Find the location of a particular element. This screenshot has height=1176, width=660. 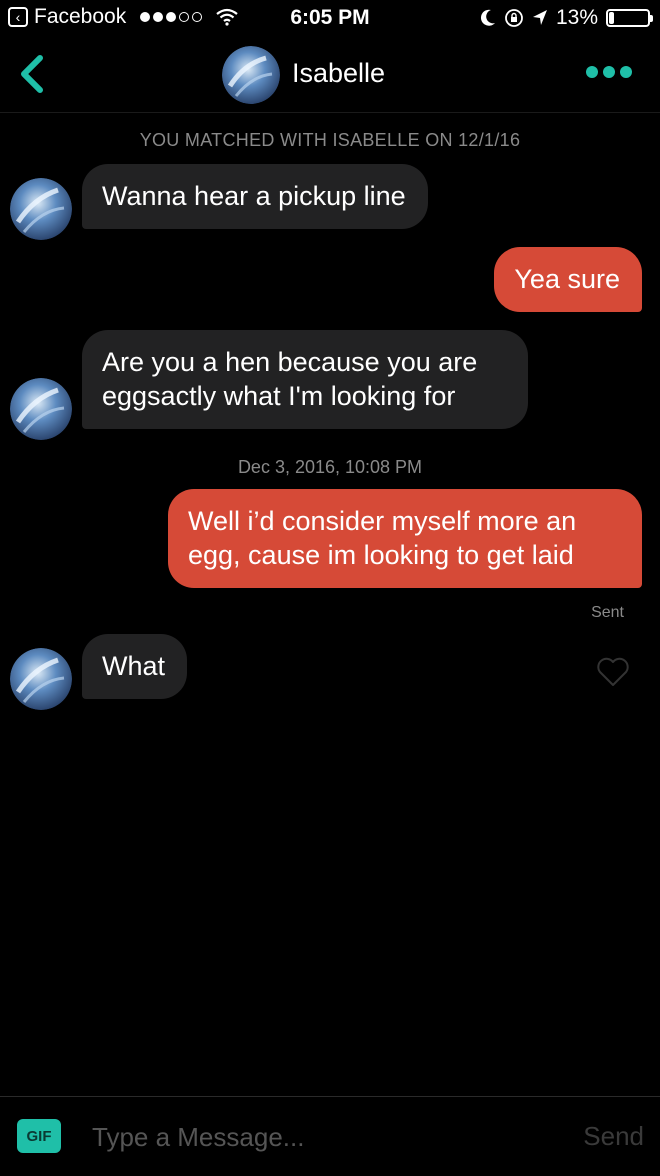

battery-percent: 13% is located at coordinates (576, 17).